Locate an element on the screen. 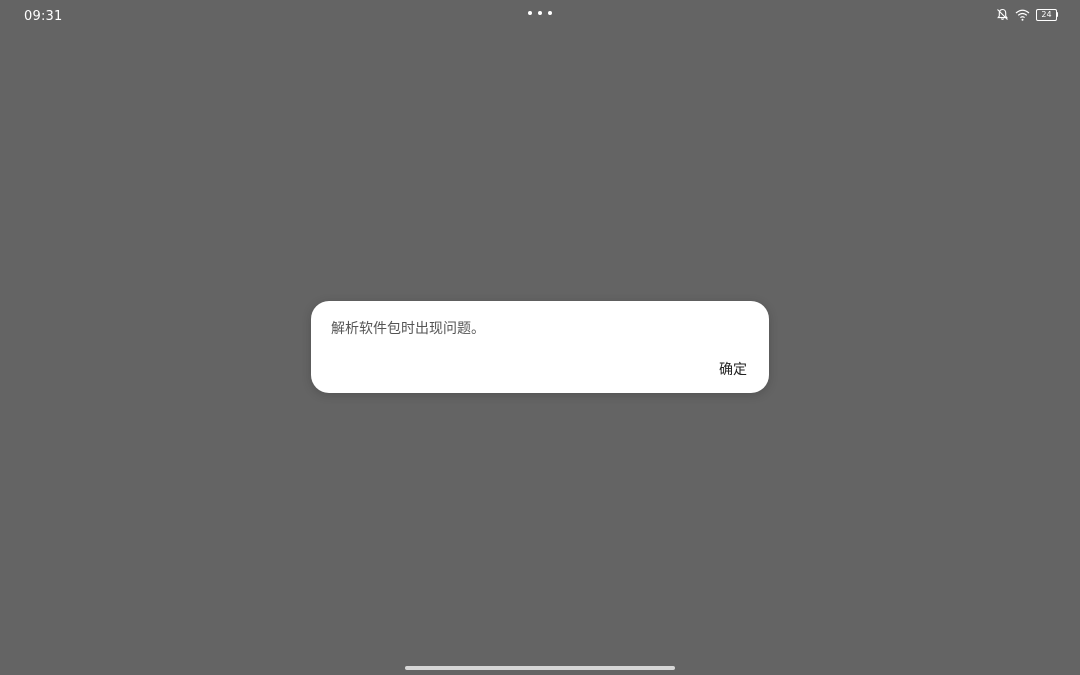  battery-level: 24 is located at coordinates (1046, 14).